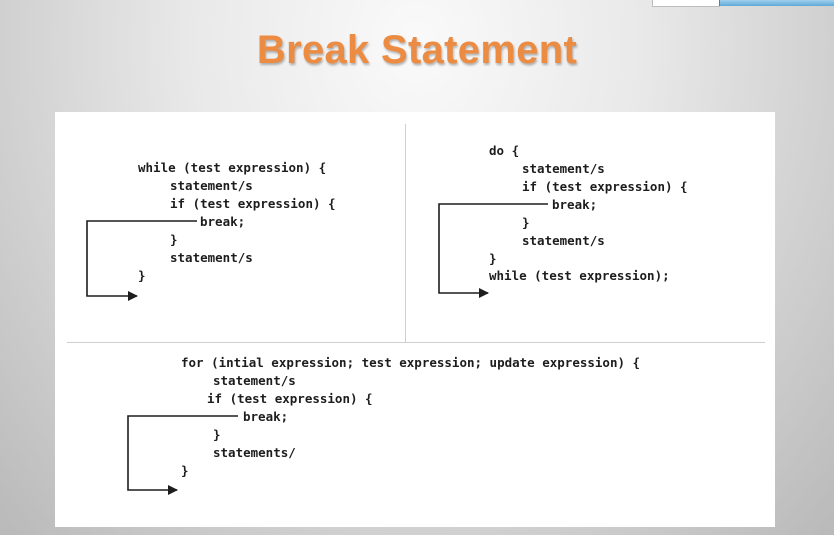 This screenshot has width=834, height=535. What do you see at coordinates (493, 250) in the screenshot?
I see `do-break-arrow` at bounding box center [493, 250].